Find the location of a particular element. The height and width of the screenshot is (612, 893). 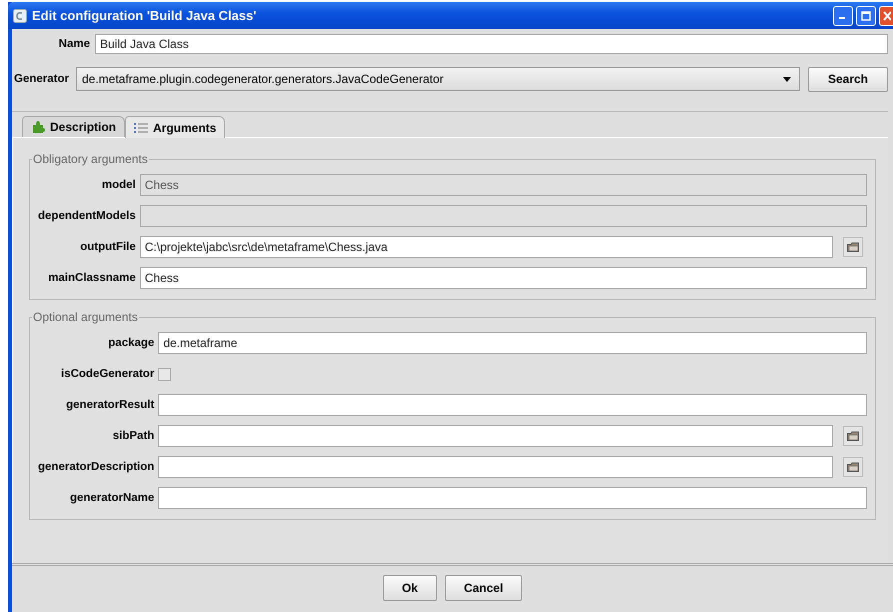

input-field: de.metaframe is located at coordinates (512, 343).